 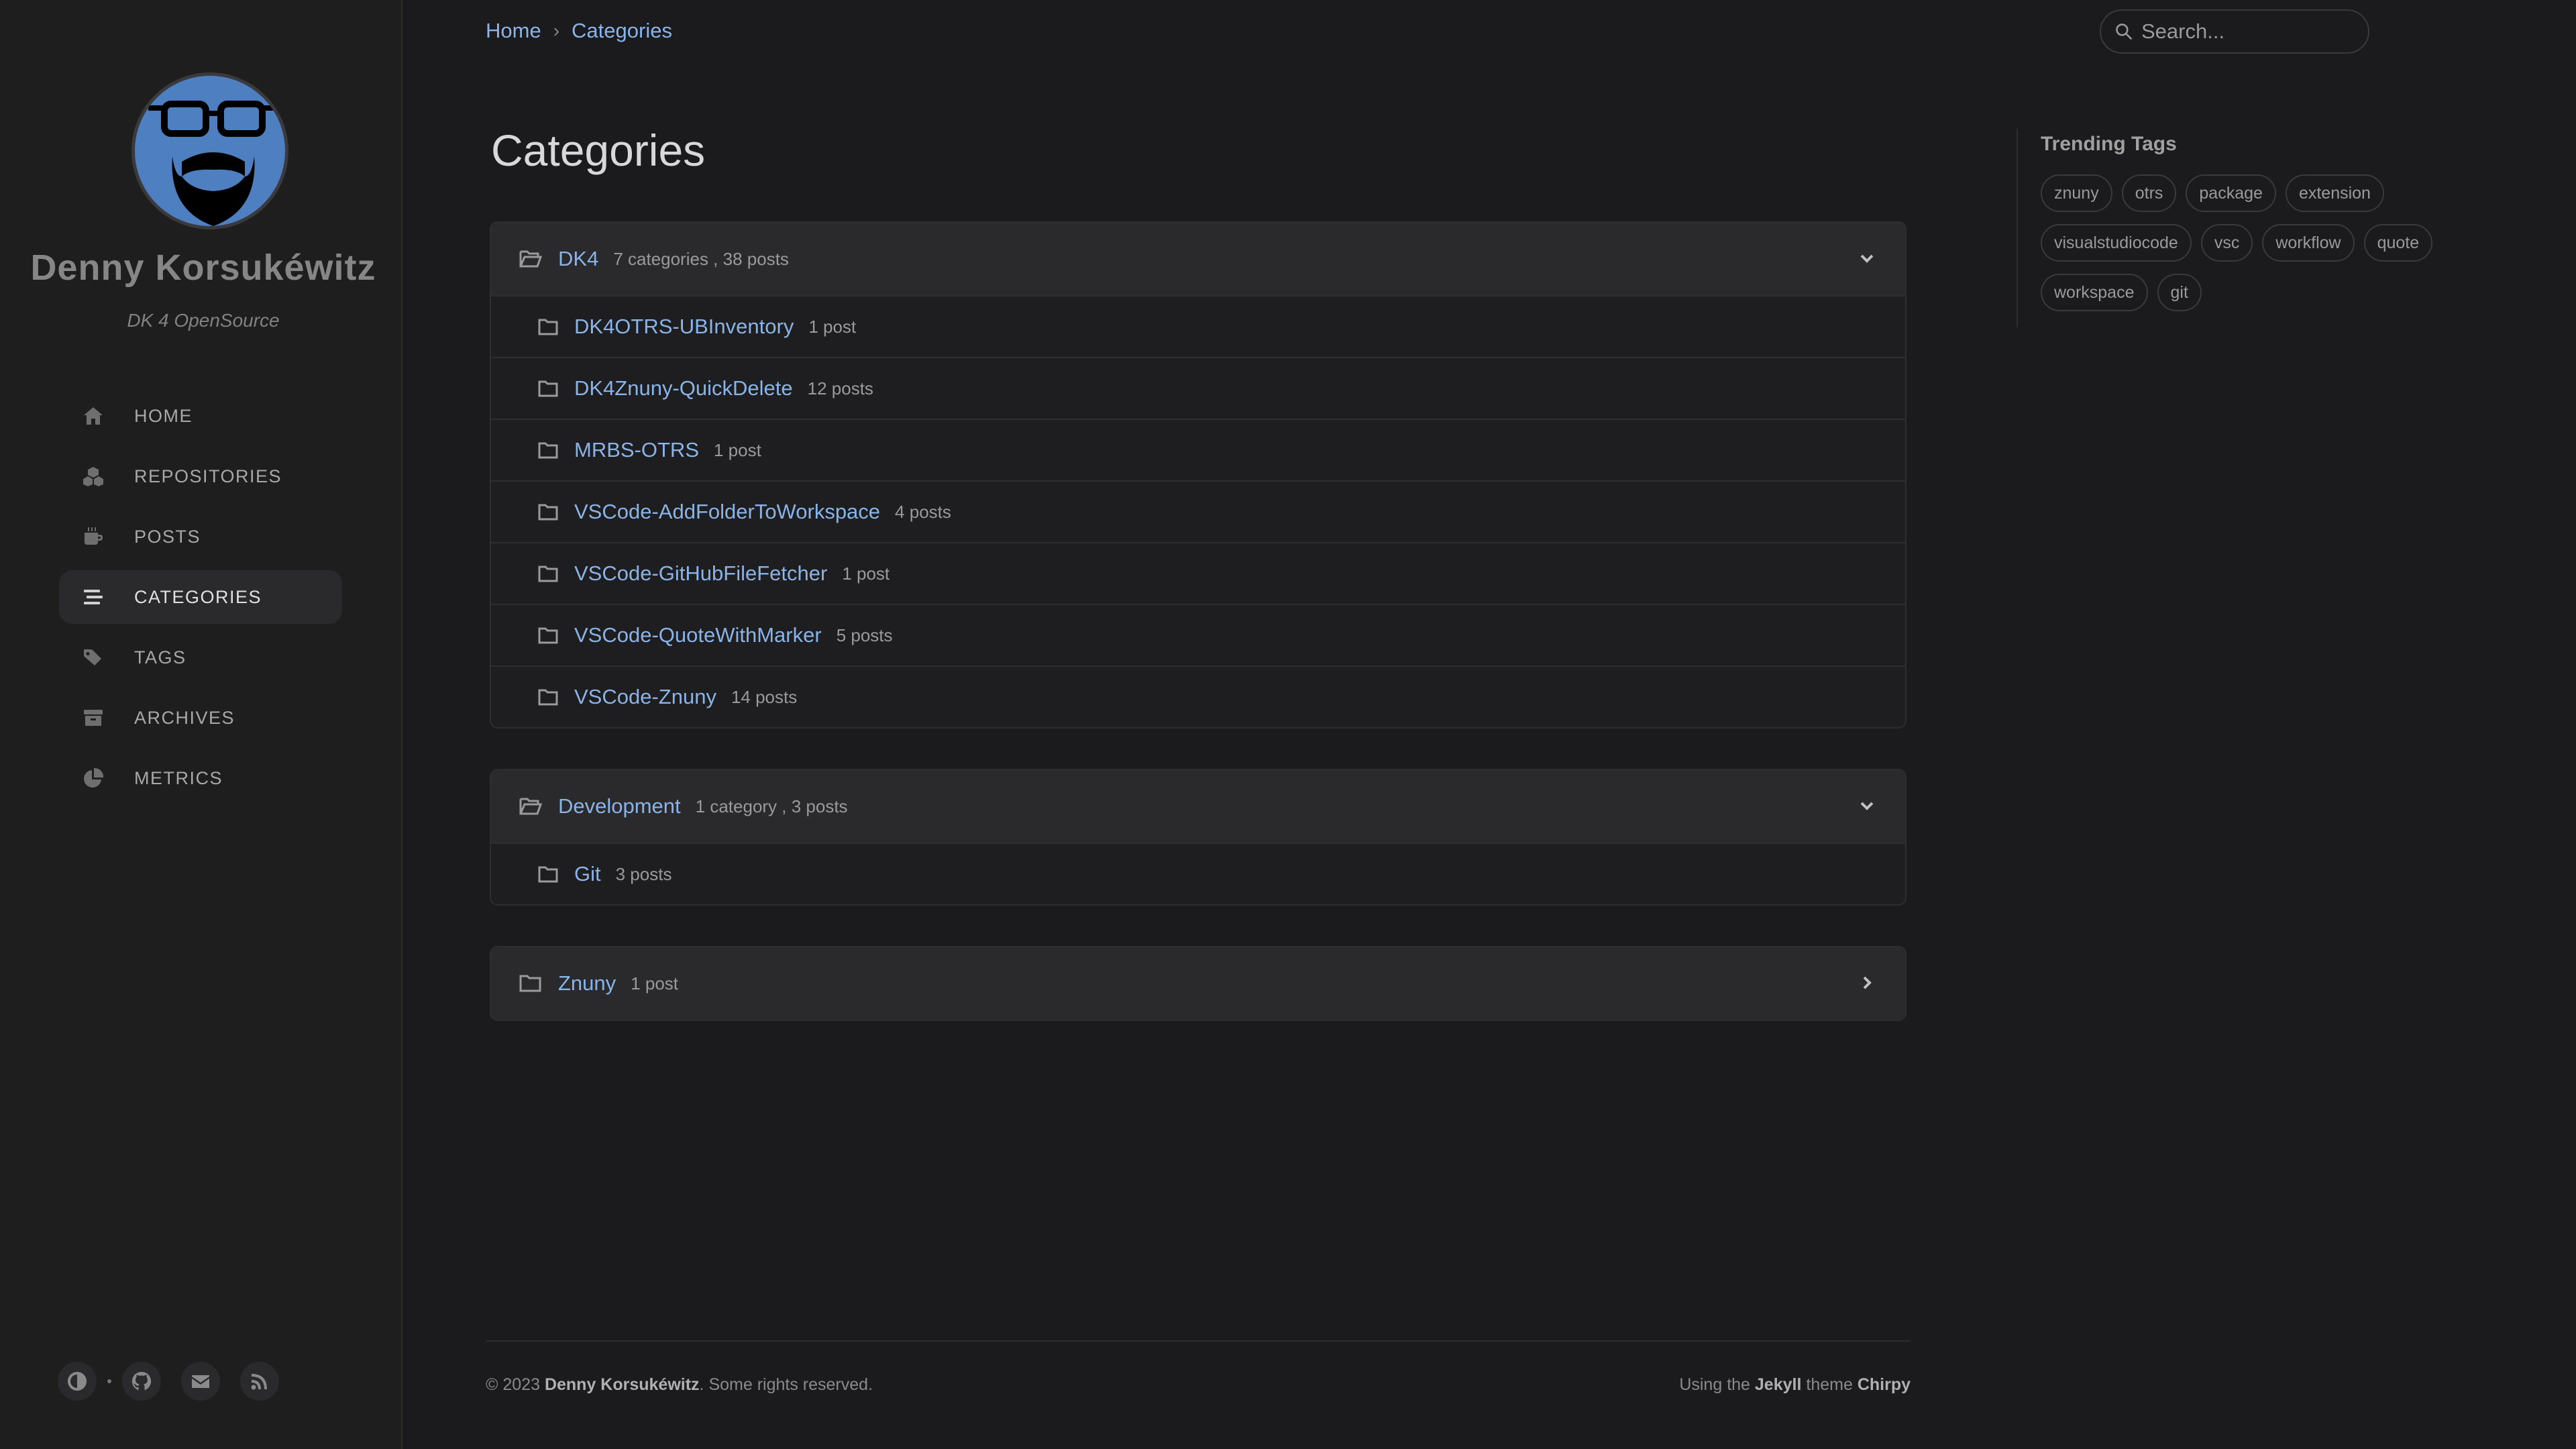 What do you see at coordinates (771, 806) in the screenshot?
I see `category-meta: 1 category , 3 posts` at bounding box center [771, 806].